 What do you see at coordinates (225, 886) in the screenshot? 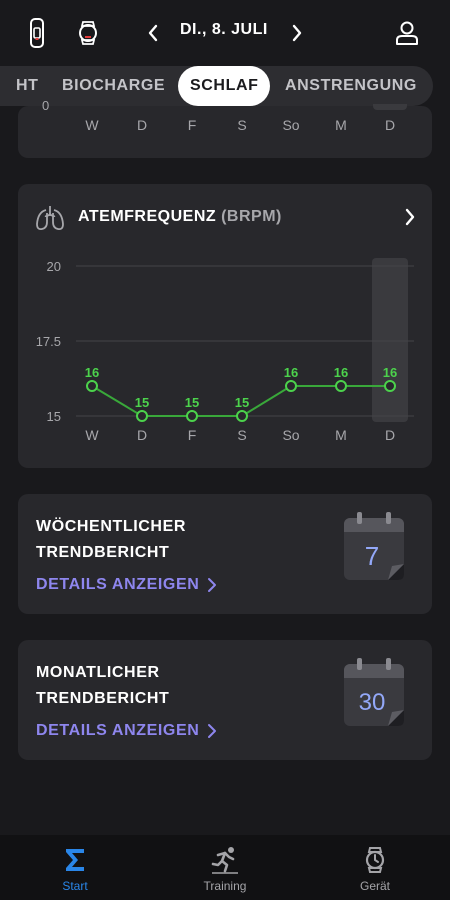
I see `nav-training-label: Training` at bounding box center [225, 886].